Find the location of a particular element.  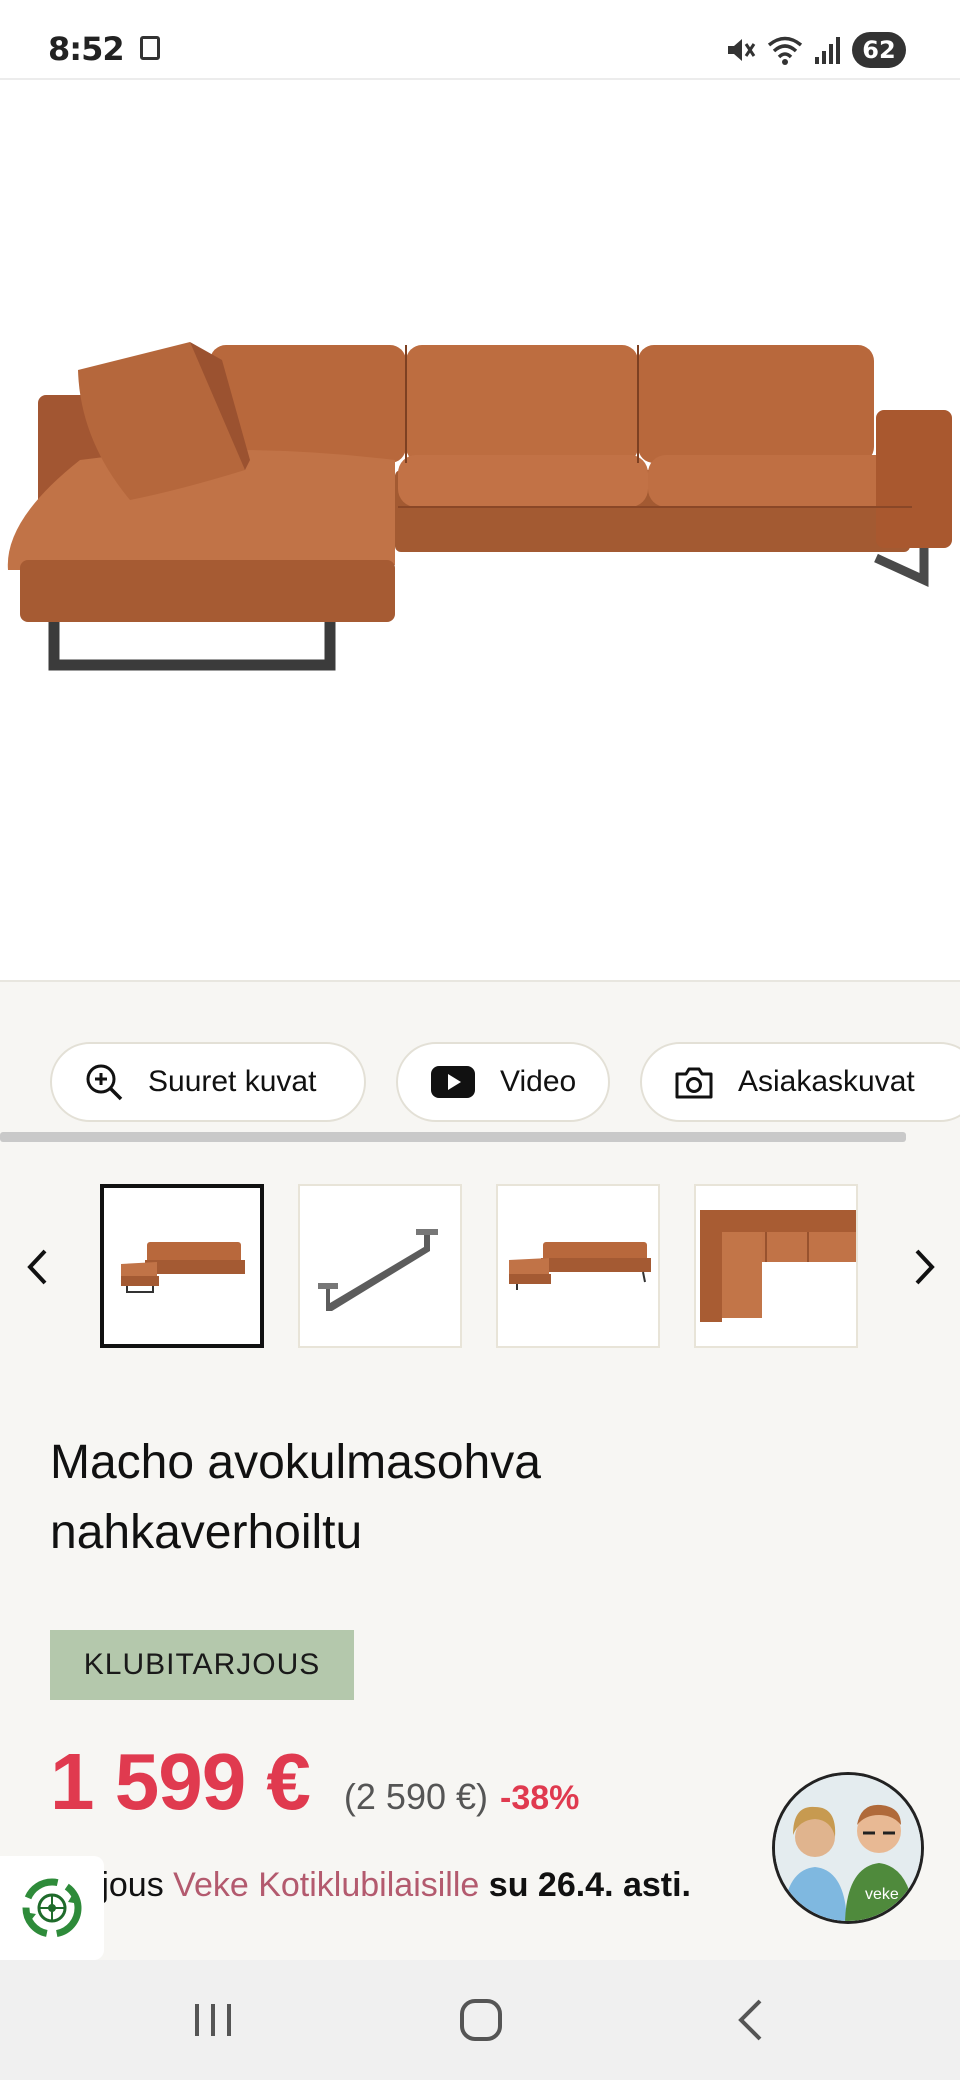

video-label: Video is located at coordinates (538, 1081).